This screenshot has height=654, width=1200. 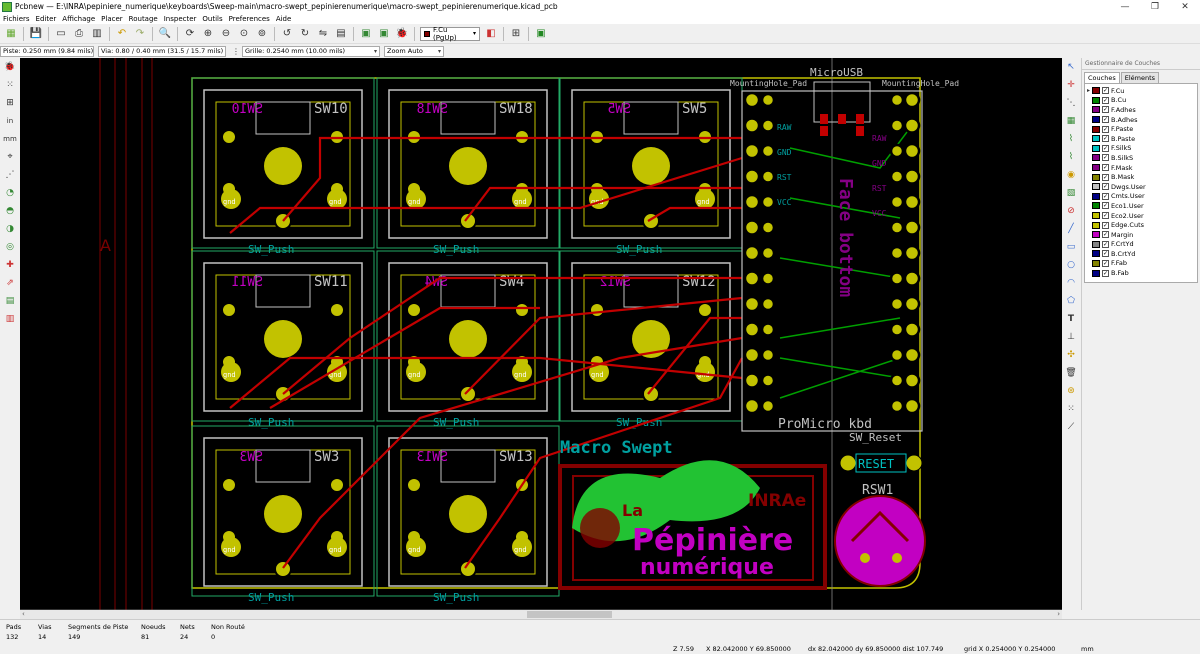 I want to click on save-icon: 💾, so click(x=36, y=34).